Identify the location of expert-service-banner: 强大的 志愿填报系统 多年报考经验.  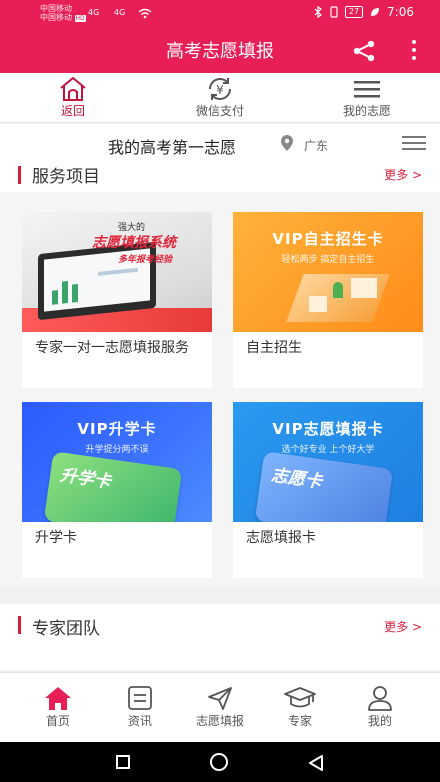
(117, 272).